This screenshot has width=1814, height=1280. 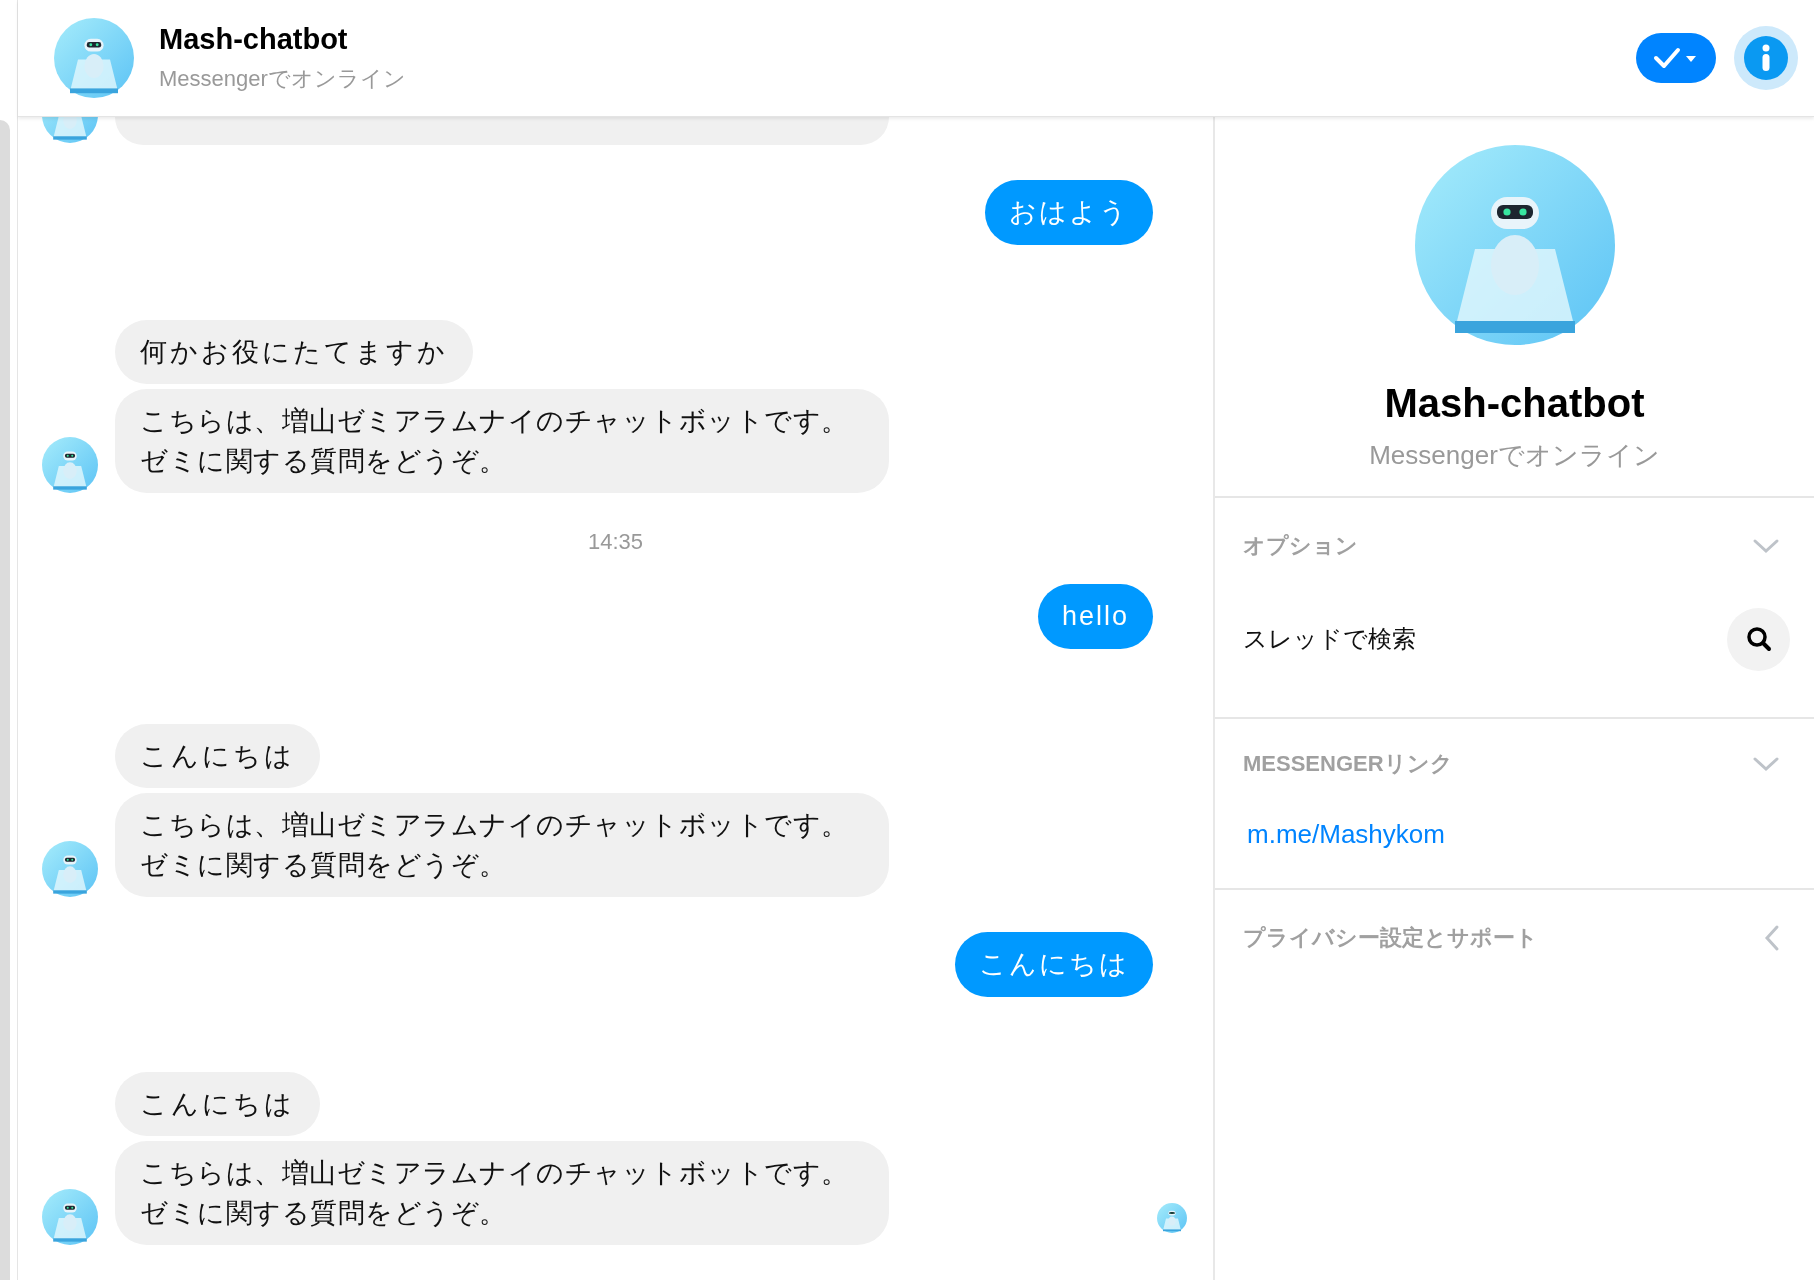 What do you see at coordinates (1348, 764) in the screenshot?
I see `section-header: MESSENGERリンク` at bounding box center [1348, 764].